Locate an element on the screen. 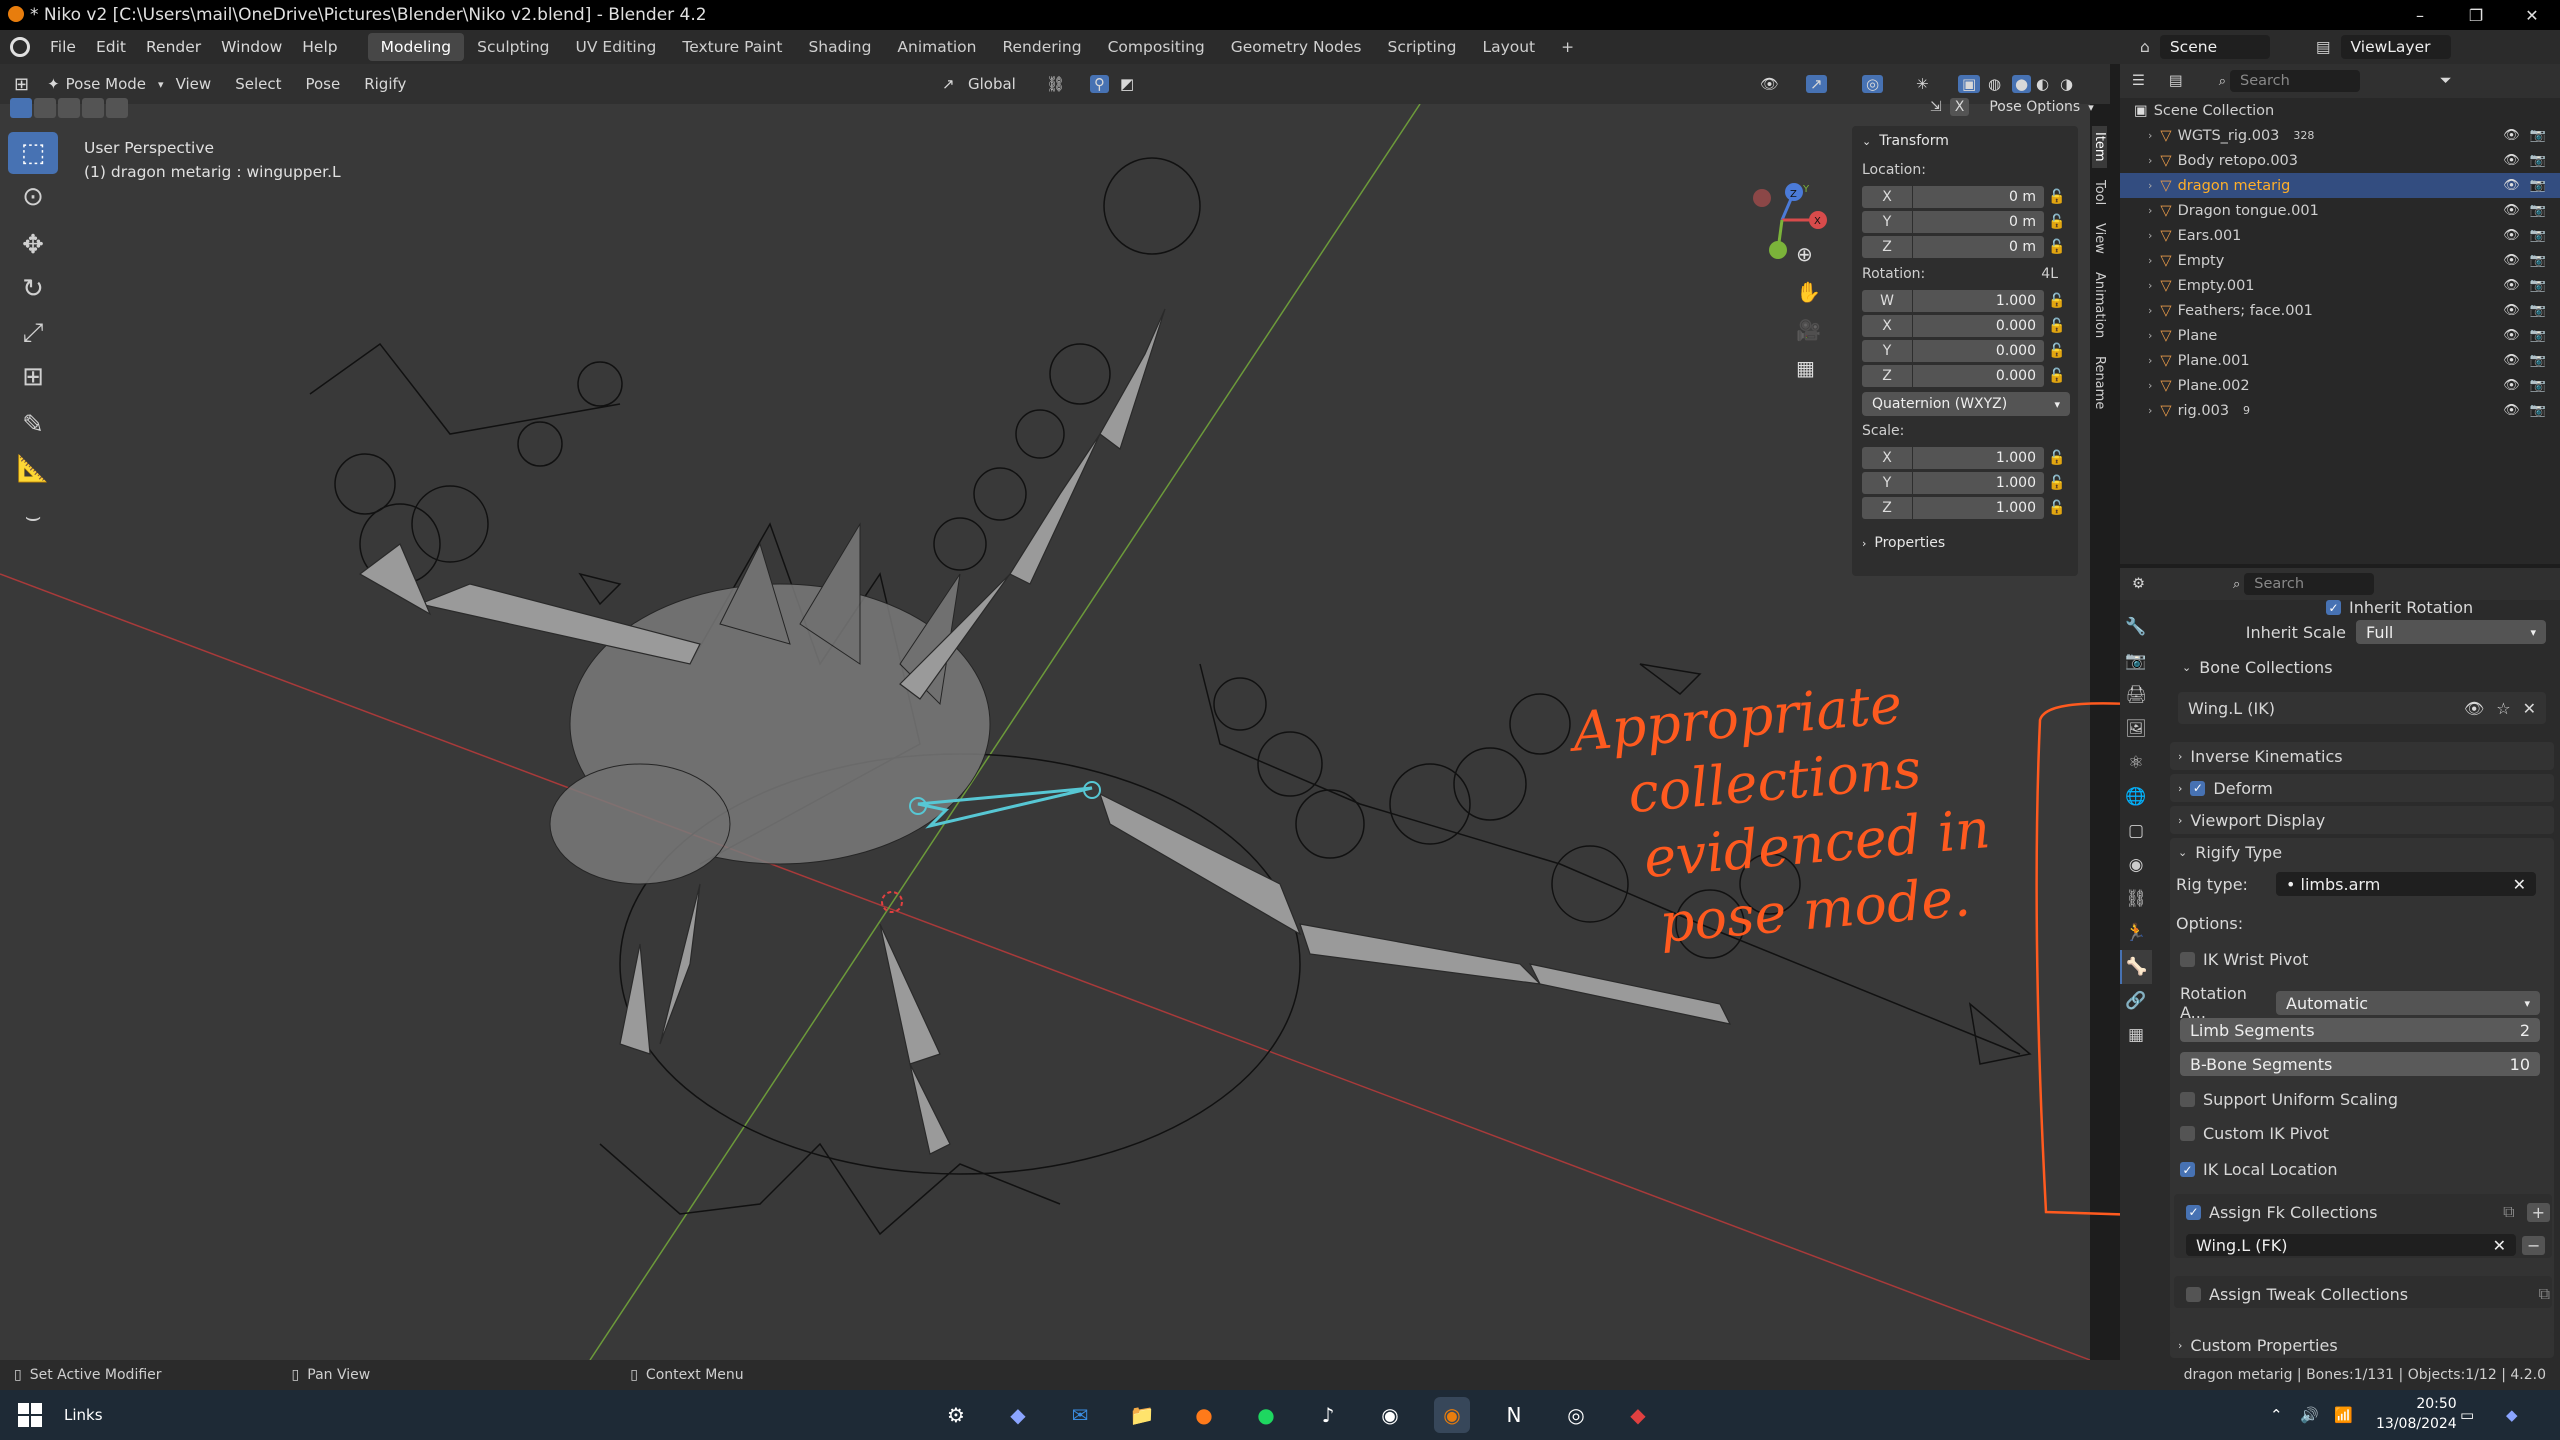 The image size is (2560, 1440). view-layer-properties-icon: 🖼 is located at coordinates (2136, 729).